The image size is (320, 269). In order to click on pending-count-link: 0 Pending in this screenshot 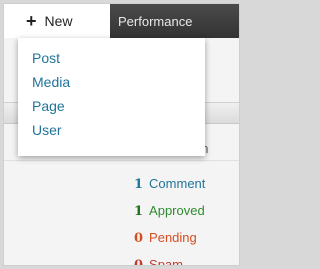, I will do `click(165, 240)`.